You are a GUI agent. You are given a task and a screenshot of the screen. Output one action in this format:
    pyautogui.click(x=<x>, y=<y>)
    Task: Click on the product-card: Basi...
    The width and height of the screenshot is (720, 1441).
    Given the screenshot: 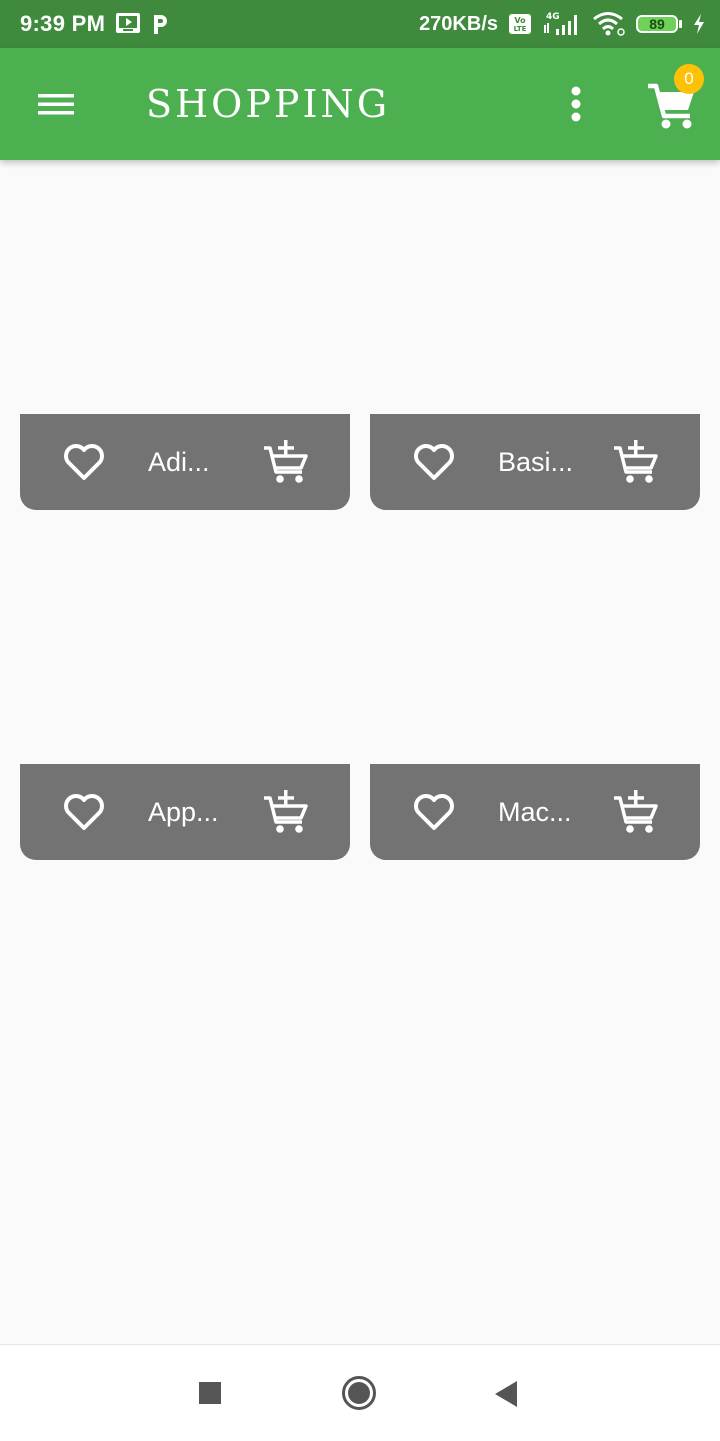 What is the action you would take?
    pyautogui.click(x=535, y=462)
    